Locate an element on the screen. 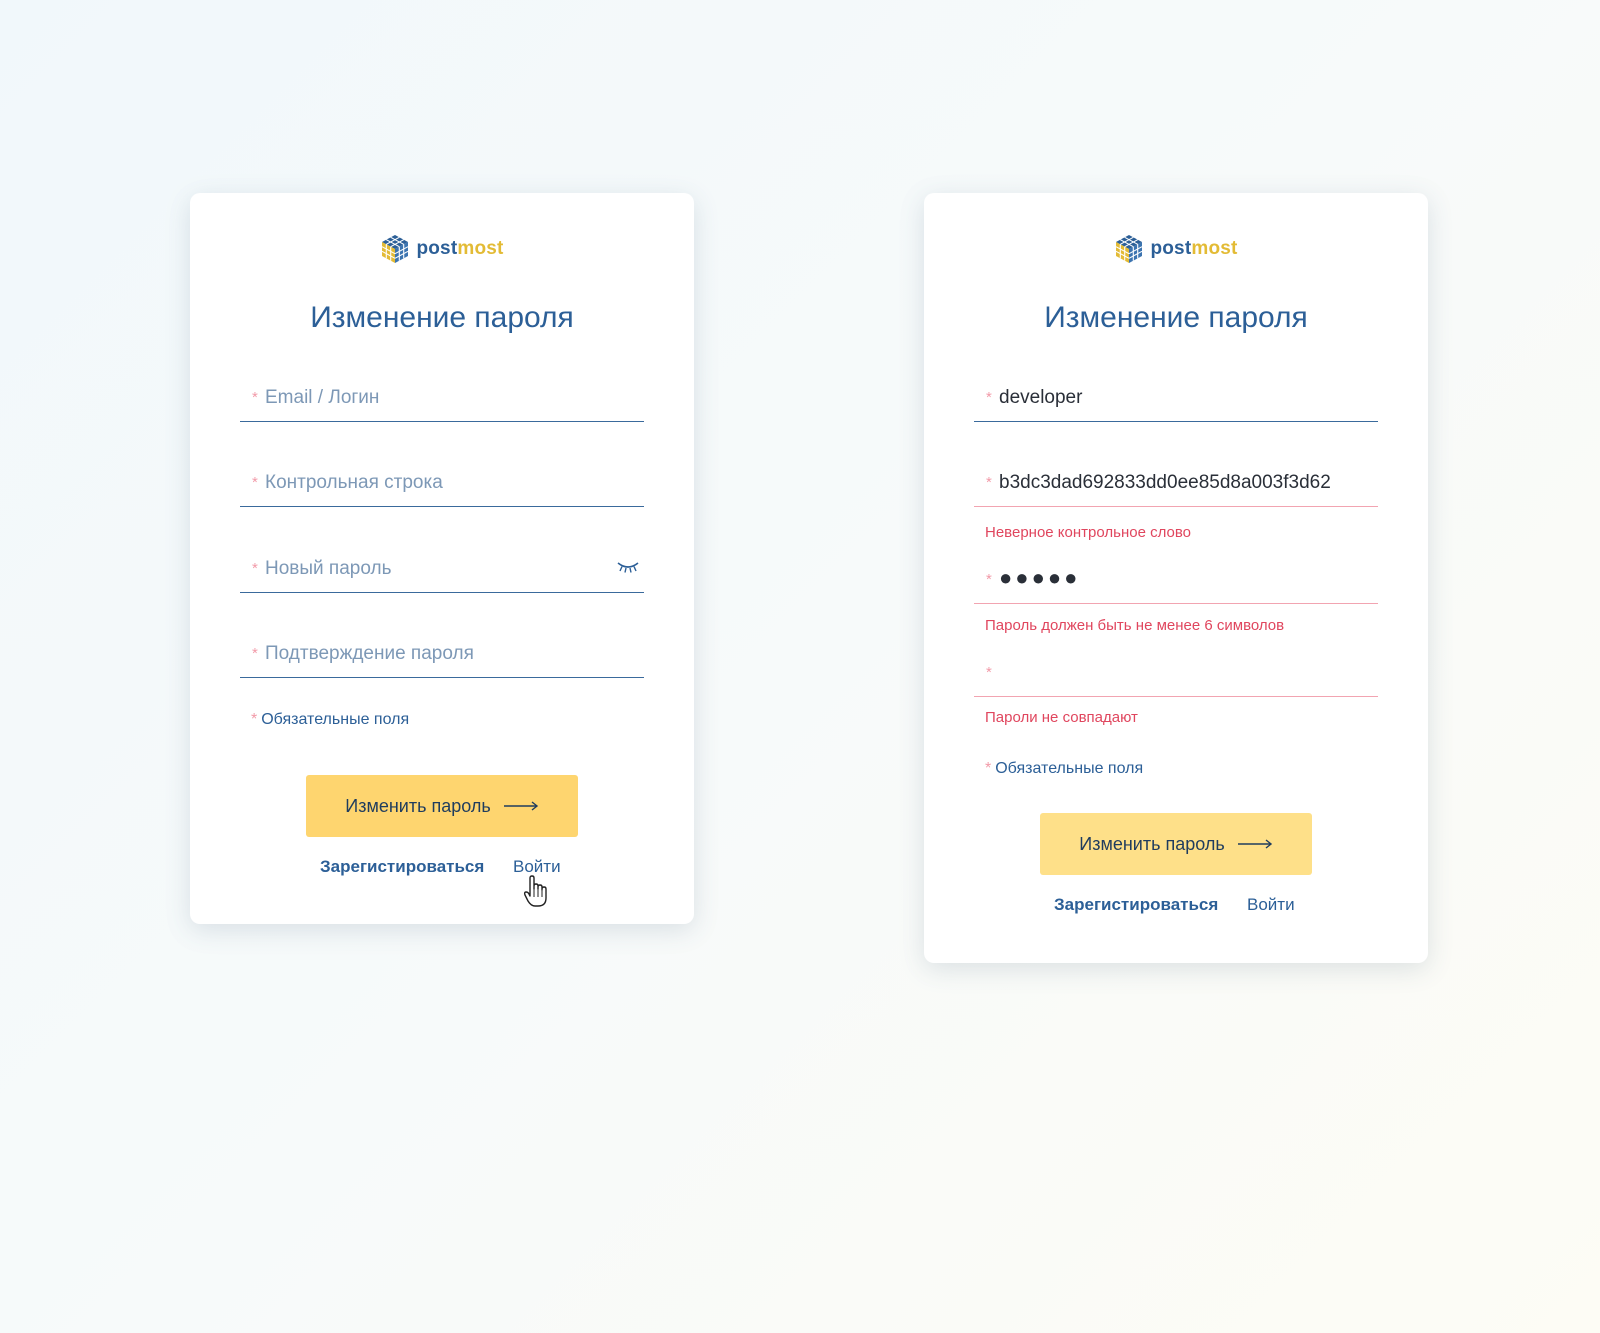  email-login-field: * Email / Логин is located at coordinates (442, 397).